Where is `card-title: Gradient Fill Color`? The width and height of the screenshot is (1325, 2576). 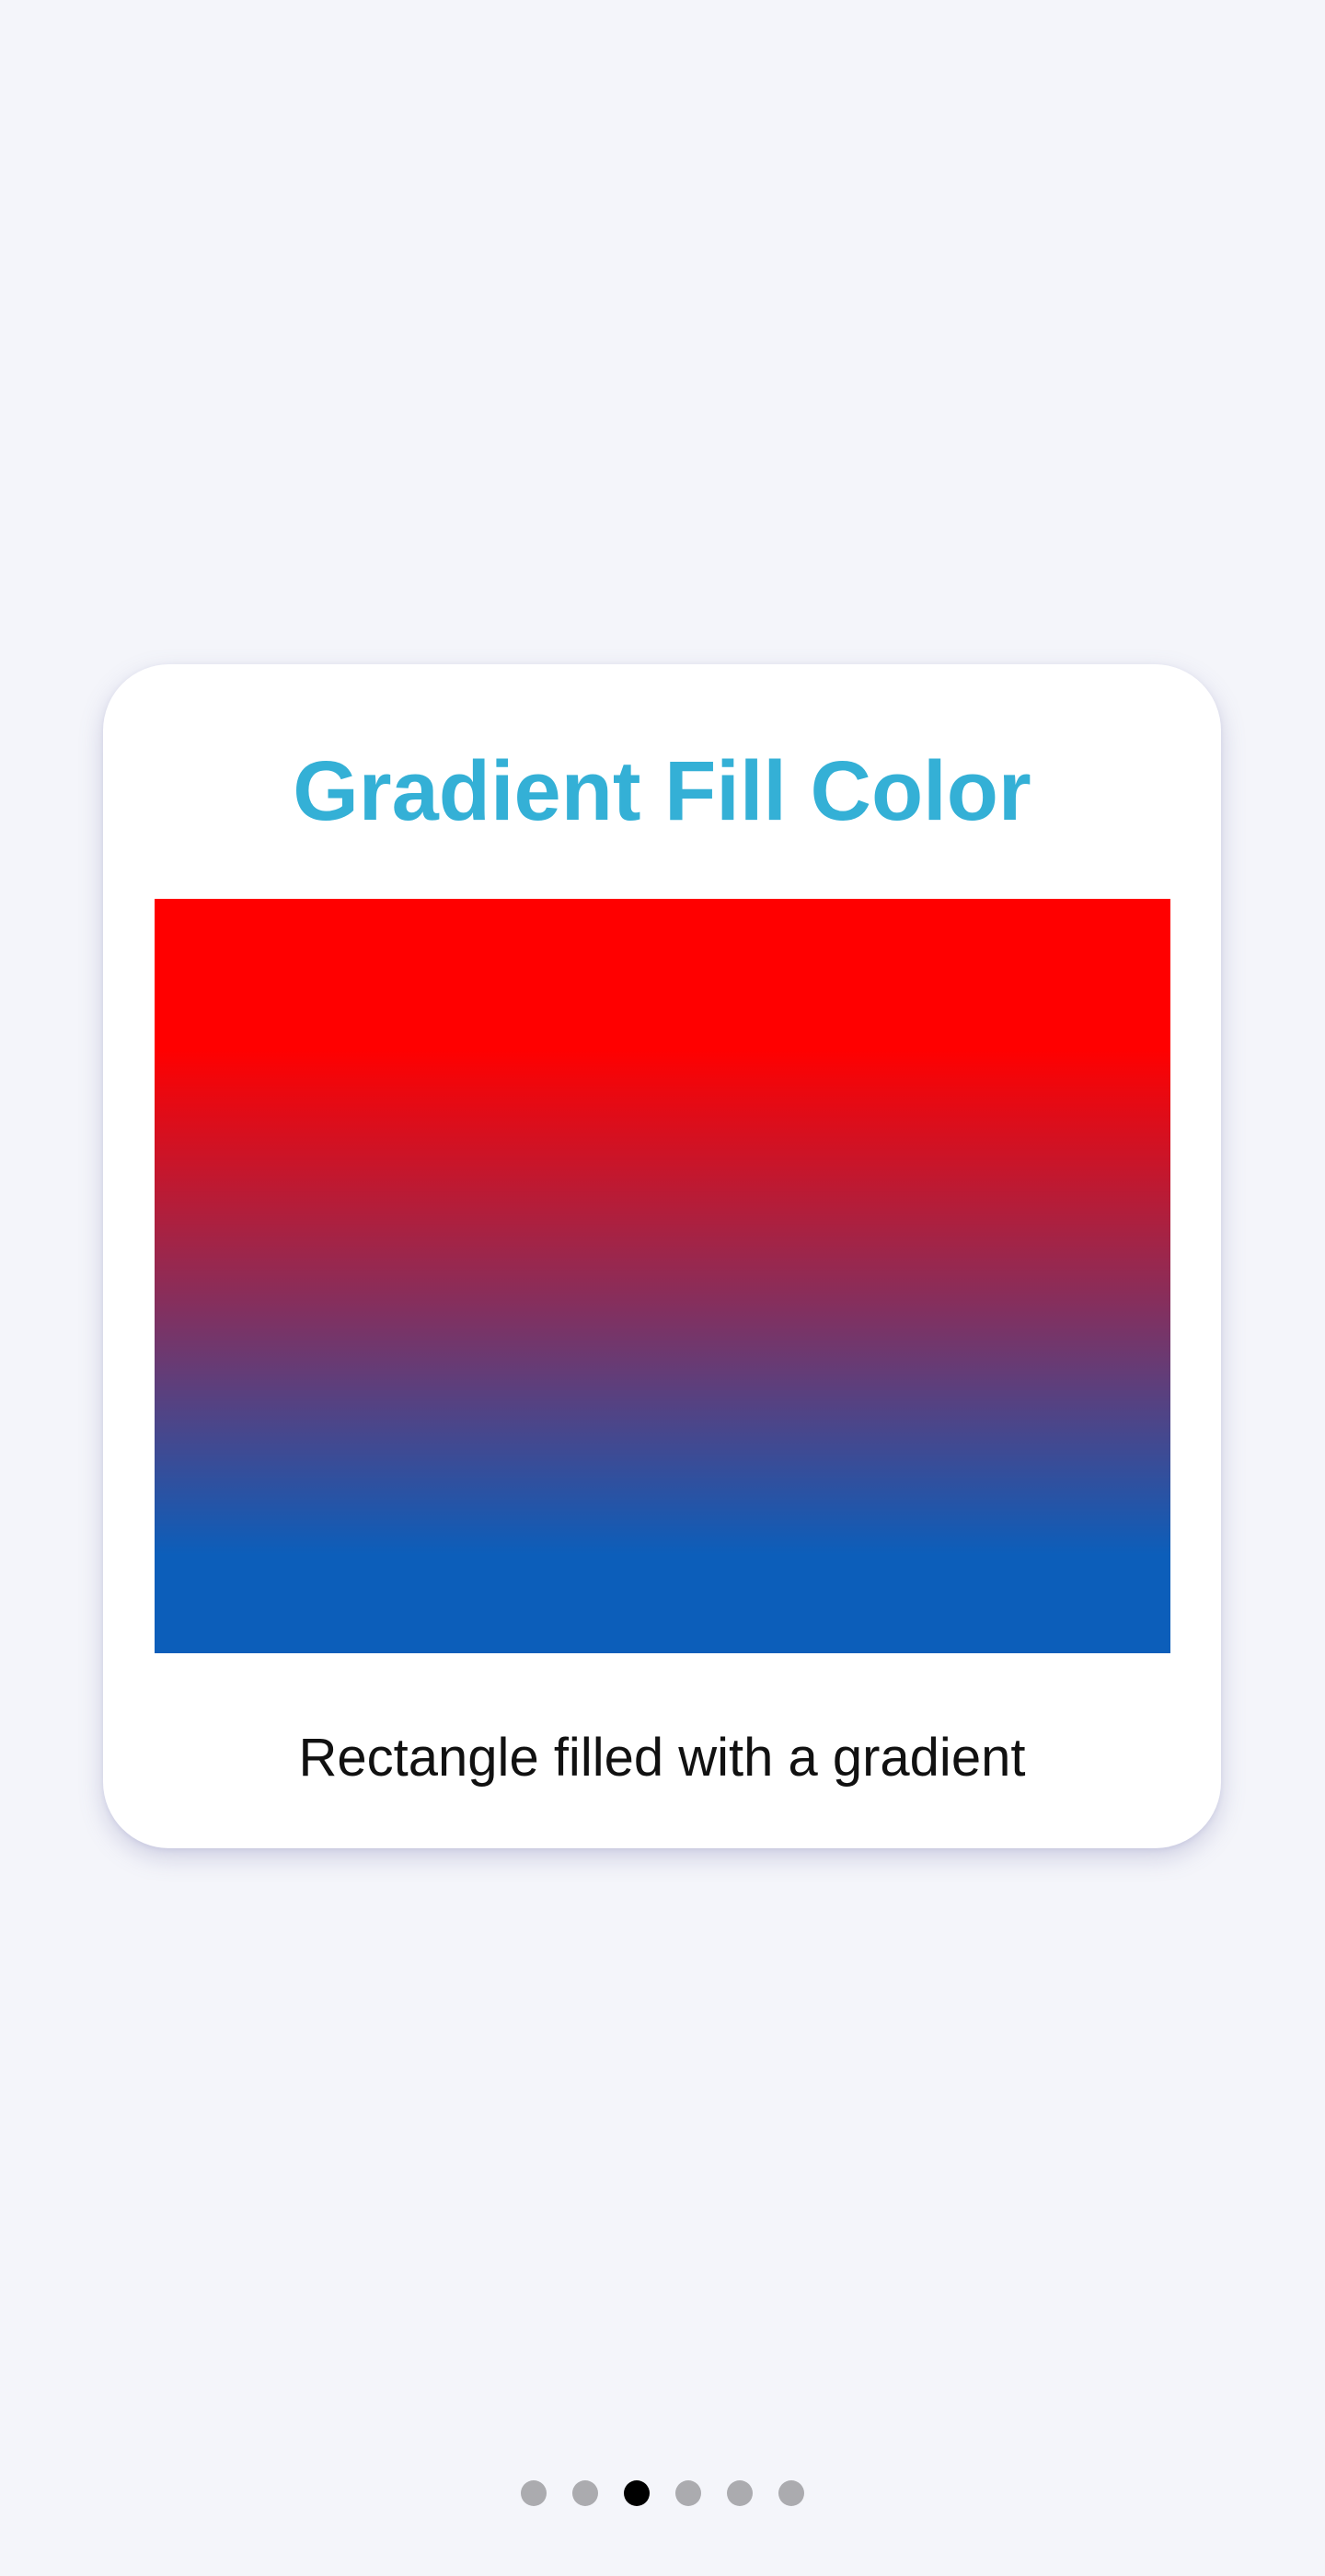 card-title: Gradient Fill Color is located at coordinates (662, 791).